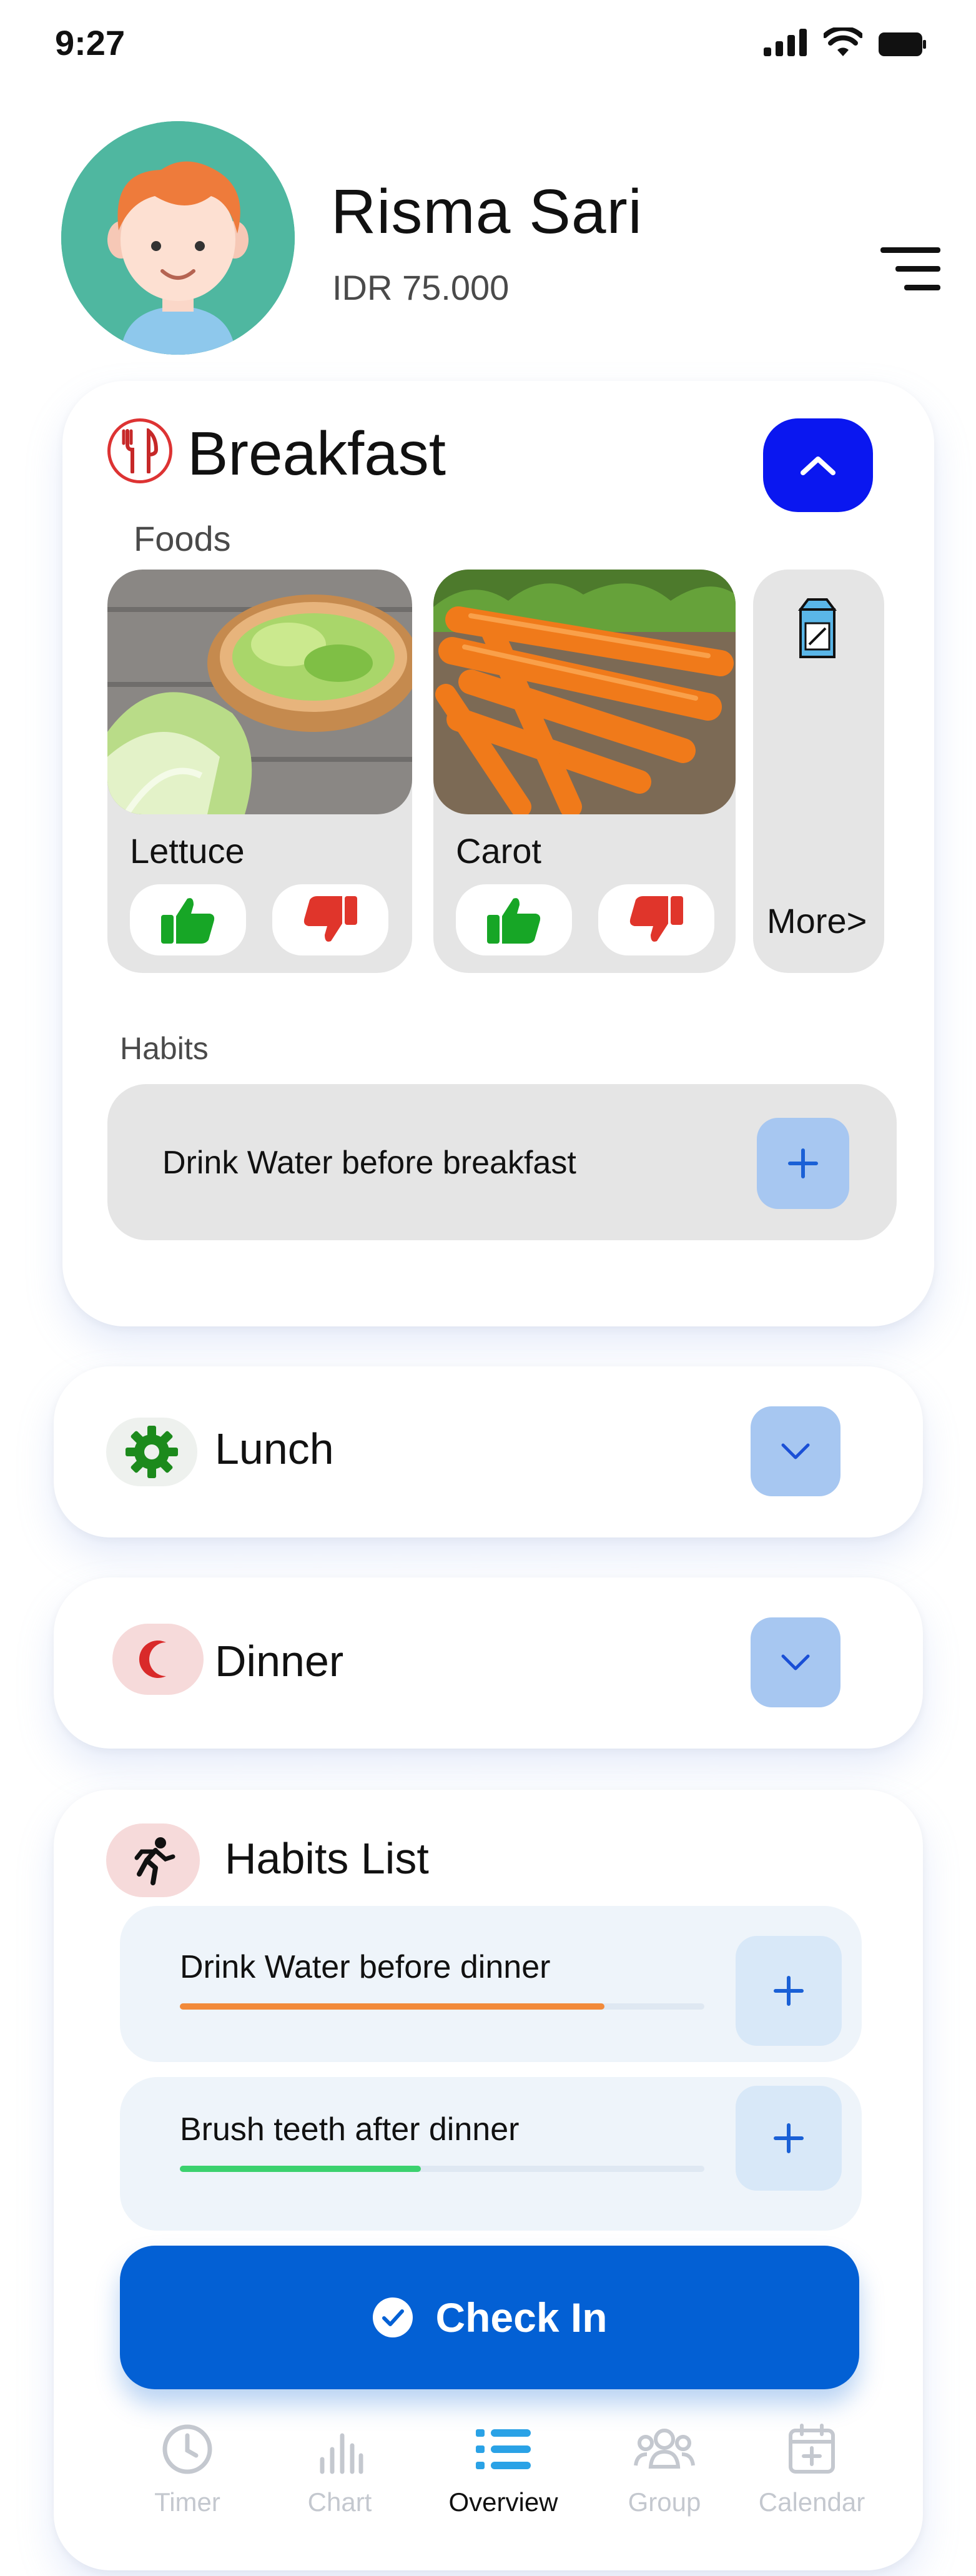 The height and width of the screenshot is (2576, 976). What do you see at coordinates (341, 2454) in the screenshot?
I see `bar-chart-icon` at bounding box center [341, 2454].